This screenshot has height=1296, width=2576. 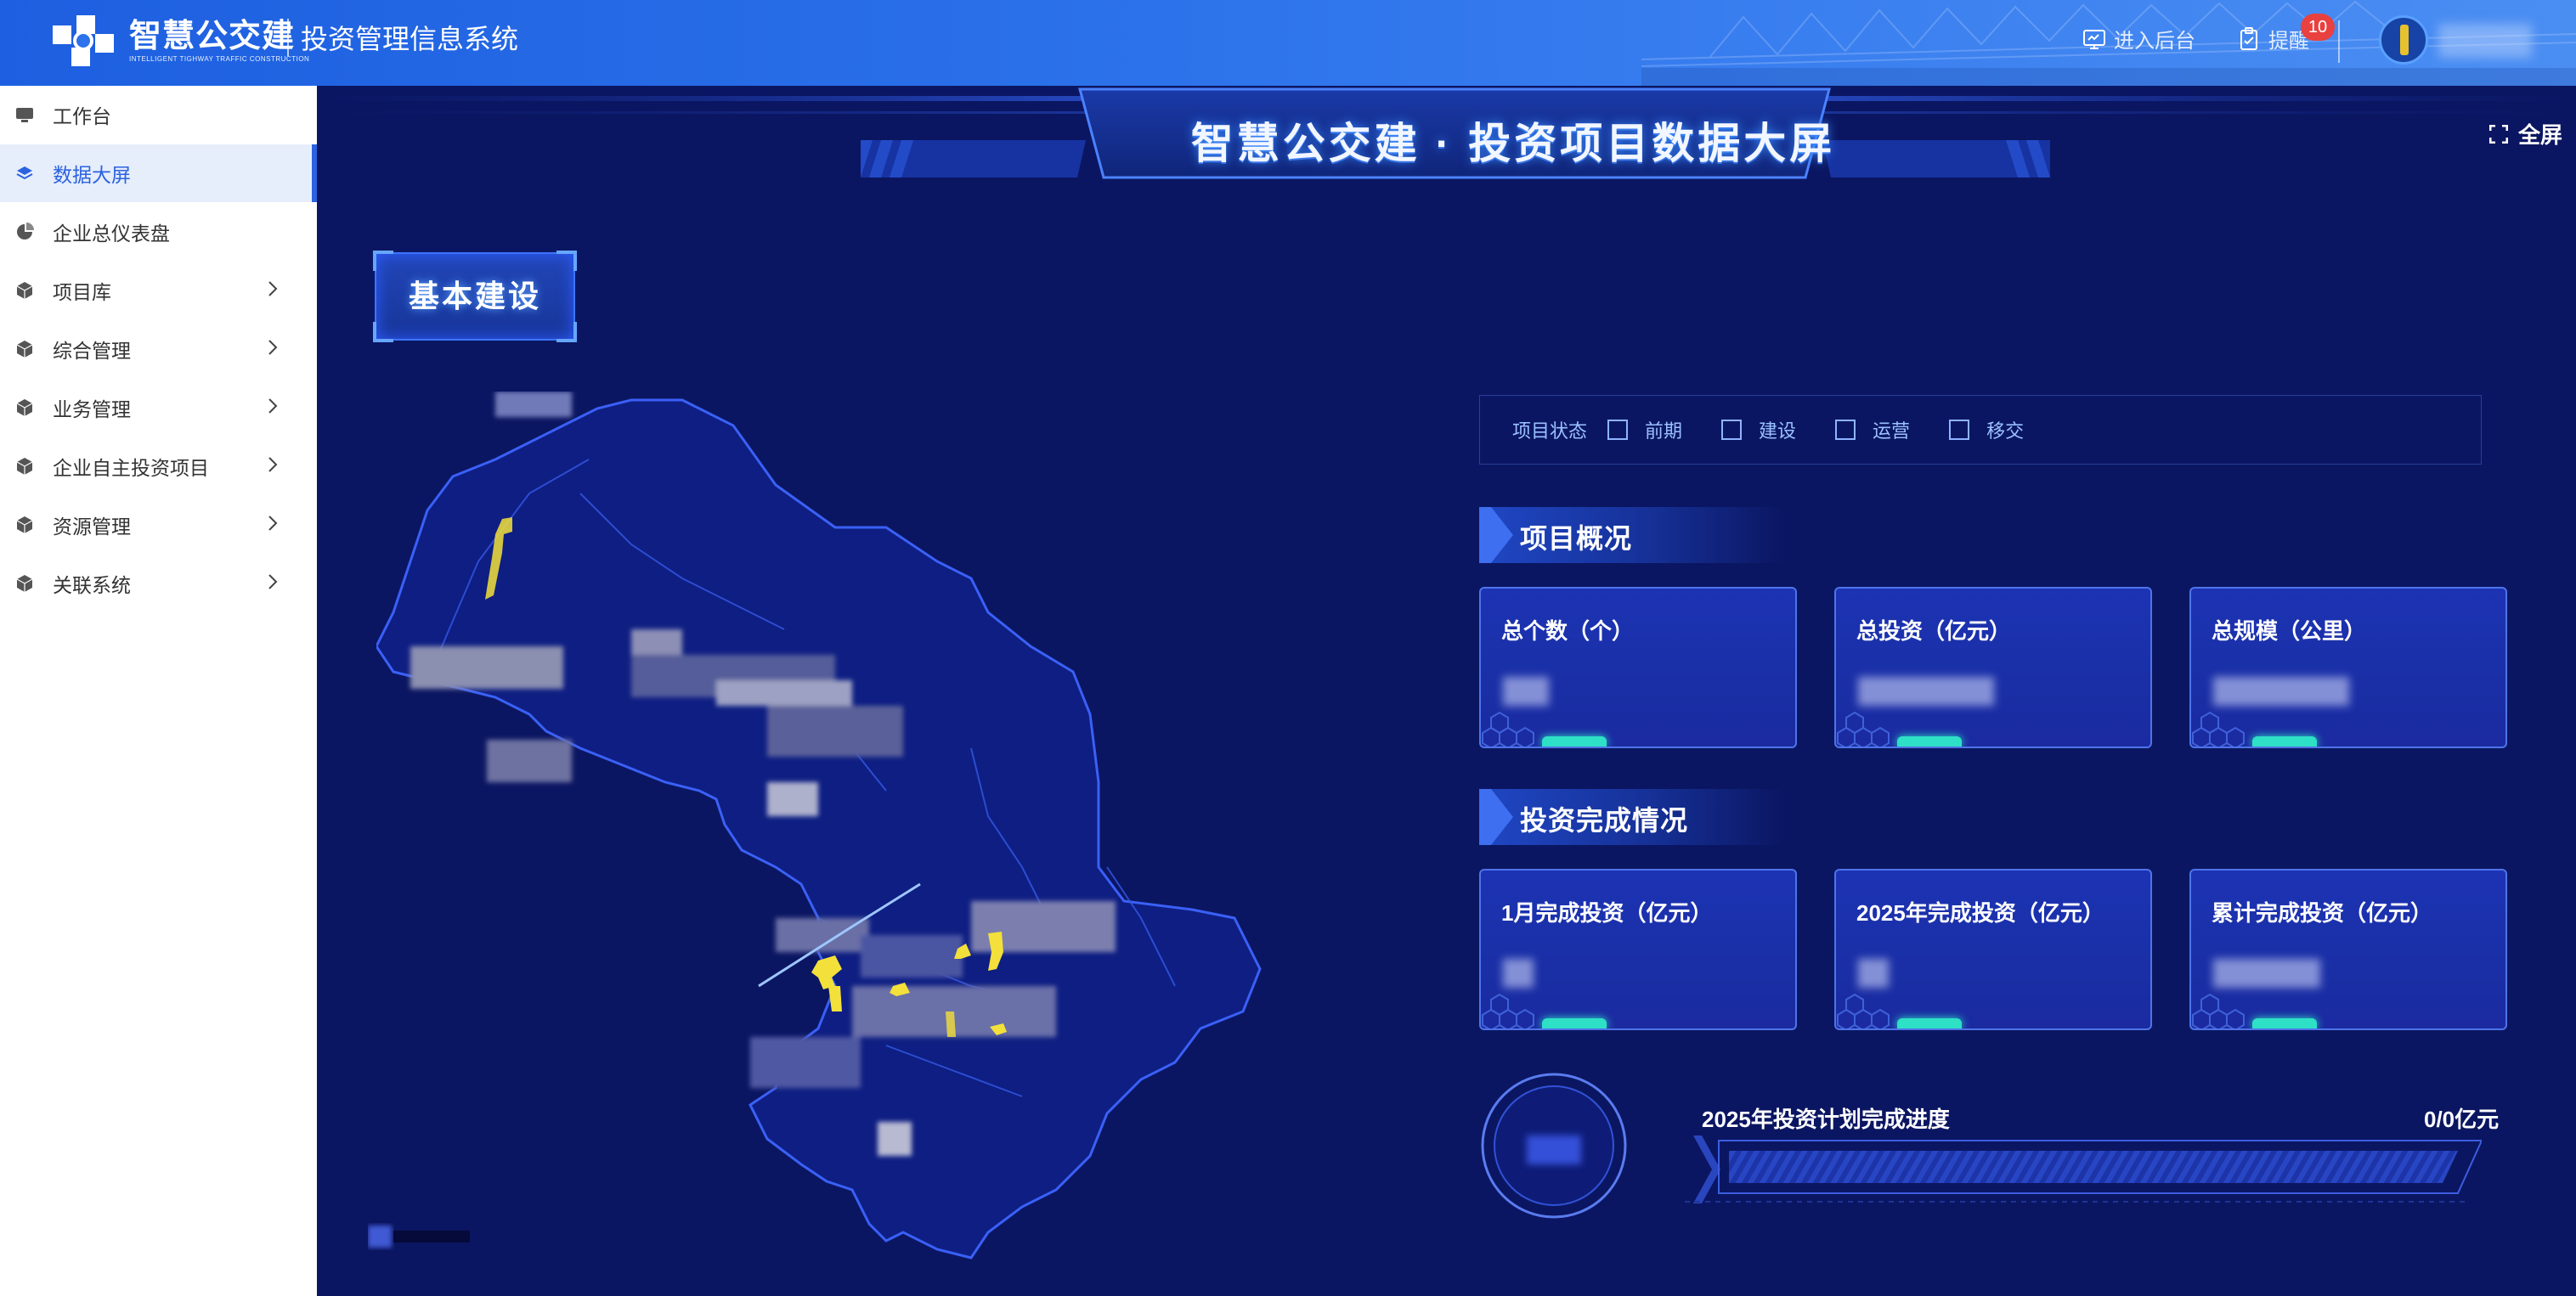 I want to click on checkbox-label: 移交, so click(x=2005, y=431).